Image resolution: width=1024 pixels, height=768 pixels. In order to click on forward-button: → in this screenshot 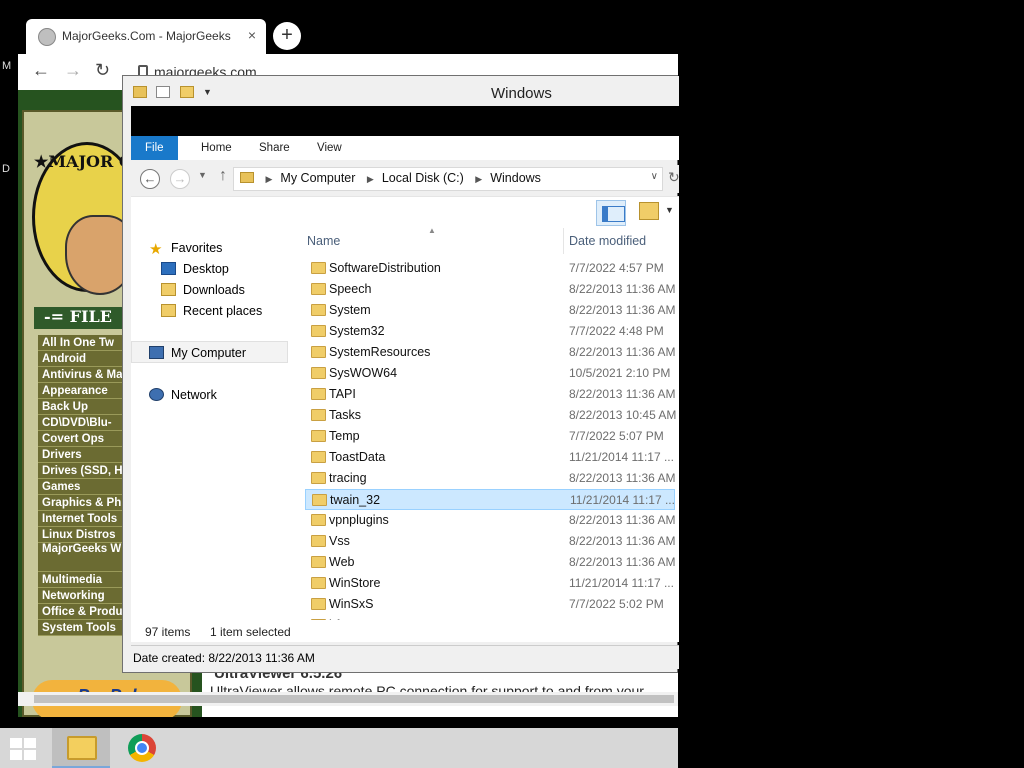, I will do `click(180, 179)`.